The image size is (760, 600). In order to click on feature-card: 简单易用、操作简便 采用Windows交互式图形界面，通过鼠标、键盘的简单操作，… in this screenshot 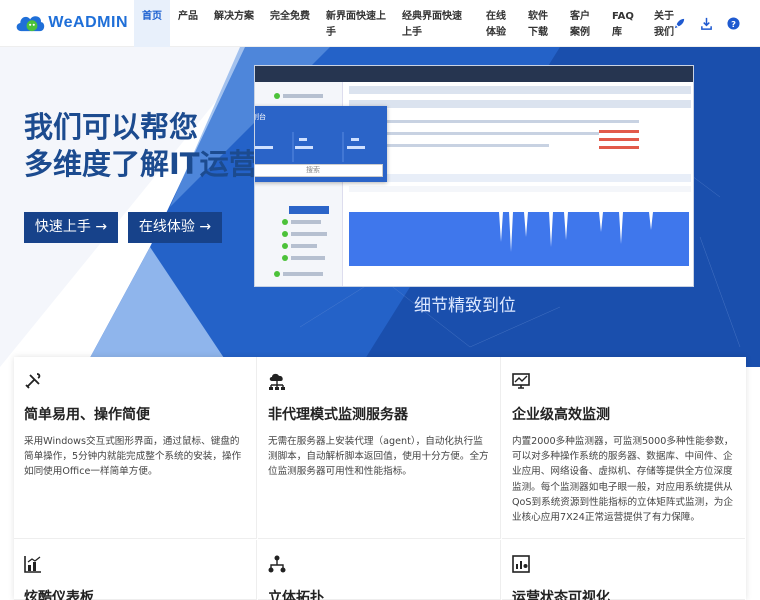, I will do `click(135, 448)`.